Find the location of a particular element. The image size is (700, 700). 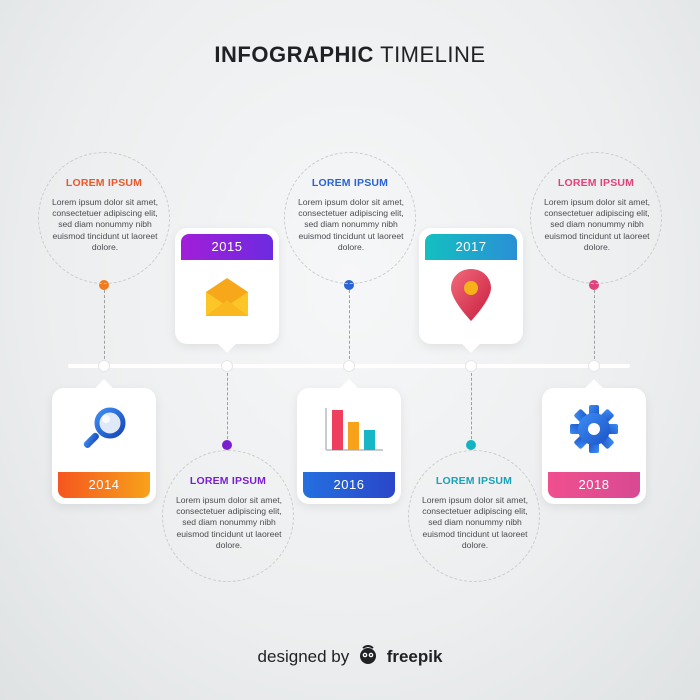

freepik-logo-icon is located at coordinates (367, 654).